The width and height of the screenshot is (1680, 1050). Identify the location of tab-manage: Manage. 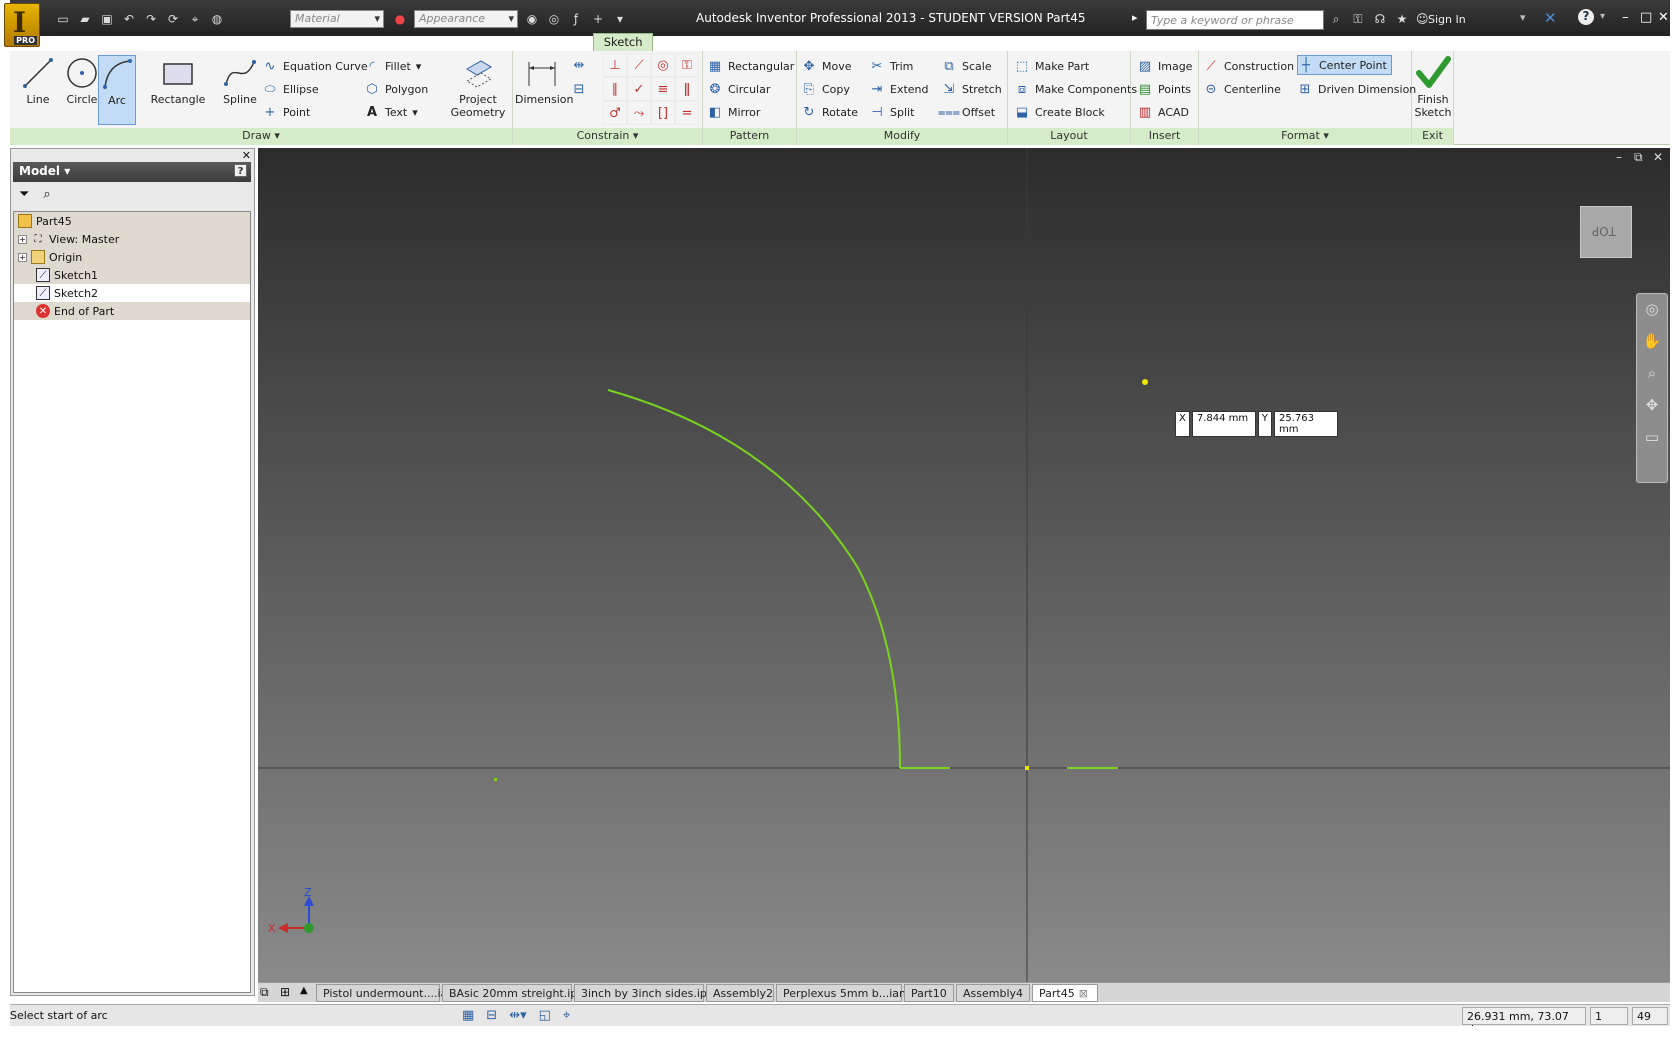
(270, 42).